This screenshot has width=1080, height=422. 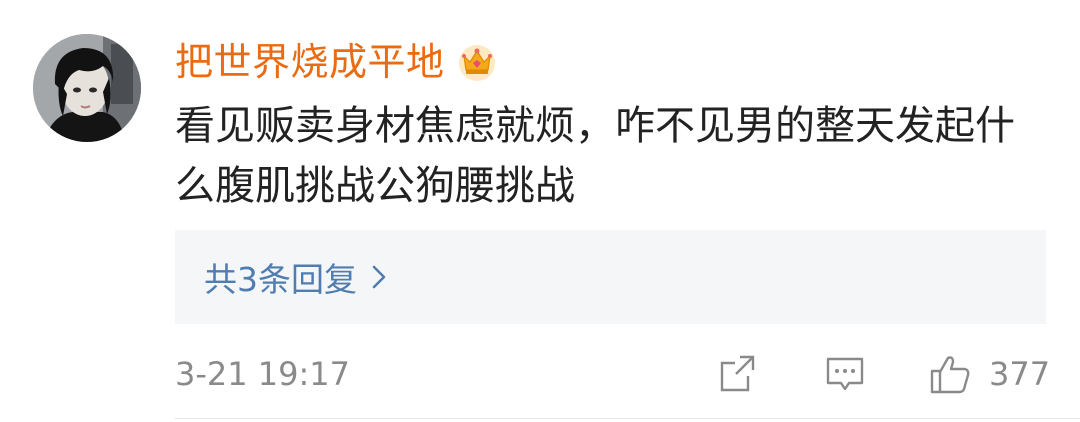 I want to click on thumbs-up-icon, so click(x=950, y=375).